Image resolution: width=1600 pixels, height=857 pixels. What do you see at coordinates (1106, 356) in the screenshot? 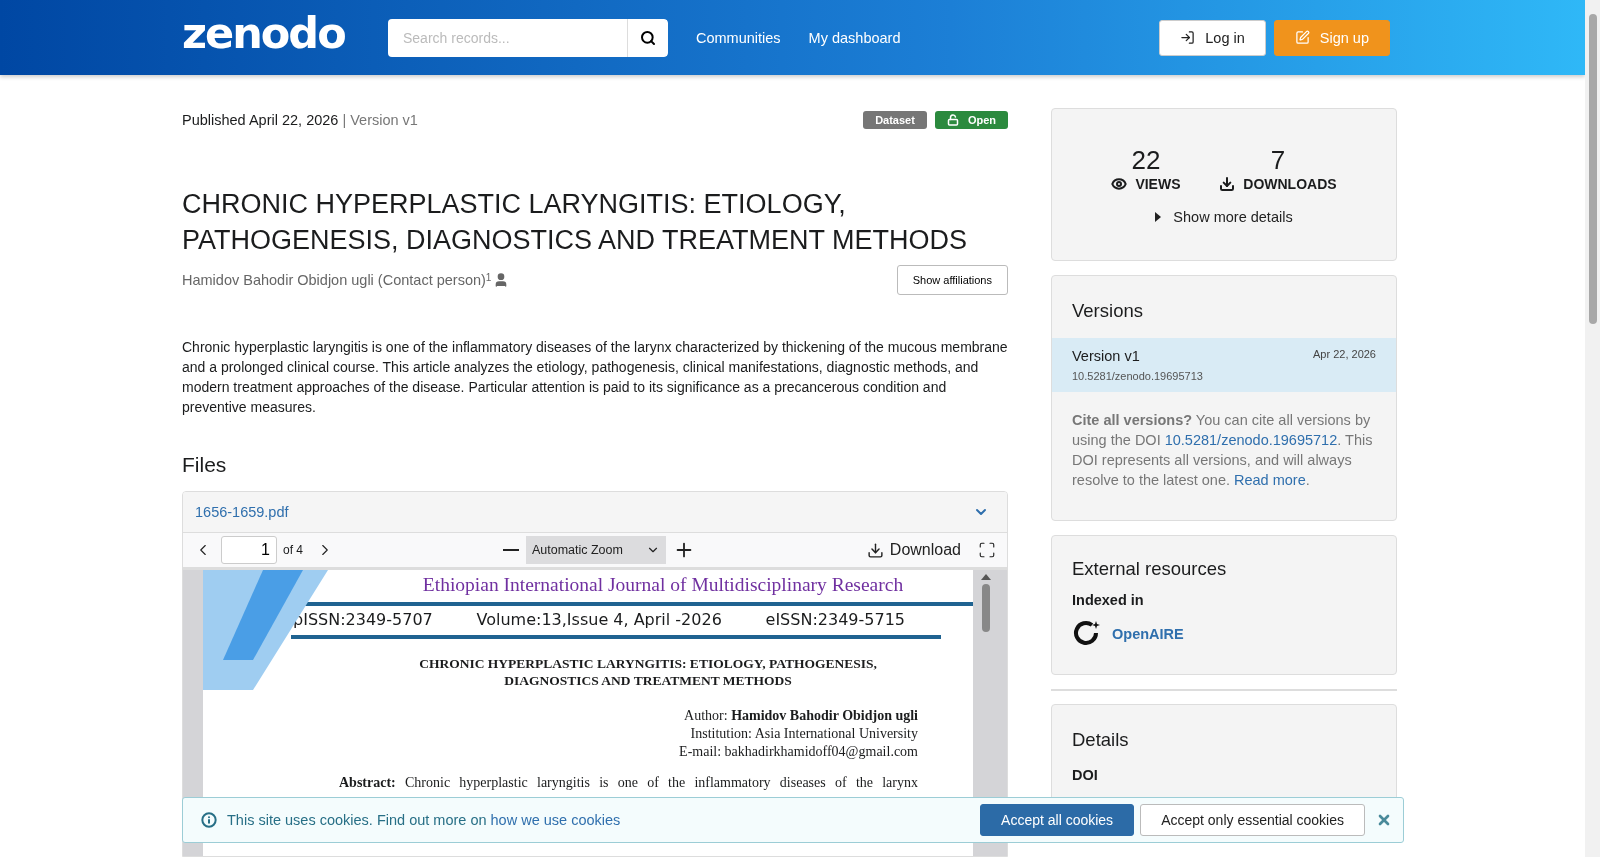
I see `version-label: Version v1` at bounding box center [1106, 356].